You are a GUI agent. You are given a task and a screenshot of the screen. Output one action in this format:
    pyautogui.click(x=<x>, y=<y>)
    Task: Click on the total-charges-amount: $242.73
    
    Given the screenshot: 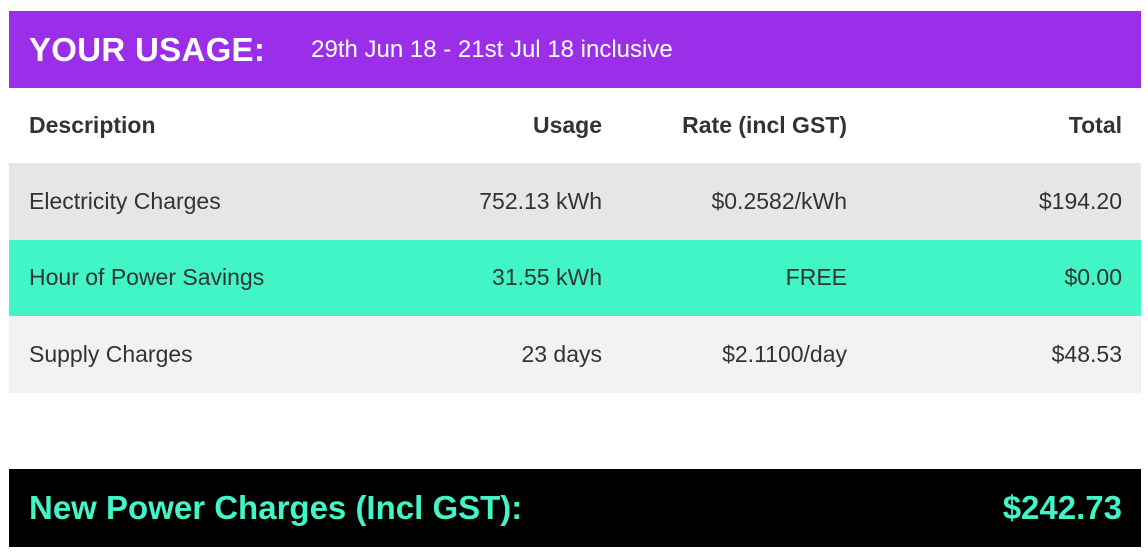 What is the action you would take?
    pyautogui.click(x=1062, y=507)
    